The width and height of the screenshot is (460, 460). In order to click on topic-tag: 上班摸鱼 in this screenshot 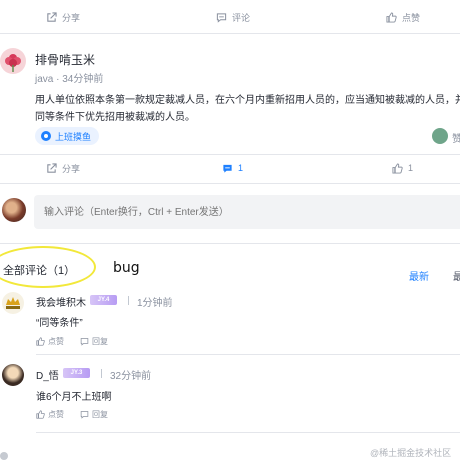, I will do `click(67, 136)`.